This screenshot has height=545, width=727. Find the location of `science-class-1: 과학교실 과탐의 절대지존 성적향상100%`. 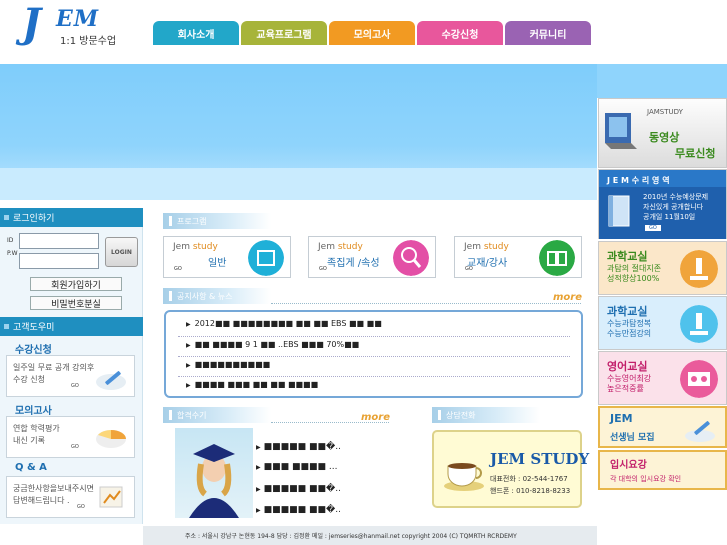

science-class-1: 과학교실 과탐의 절대지존 성적향상100% is located at coordinates (662, 268).